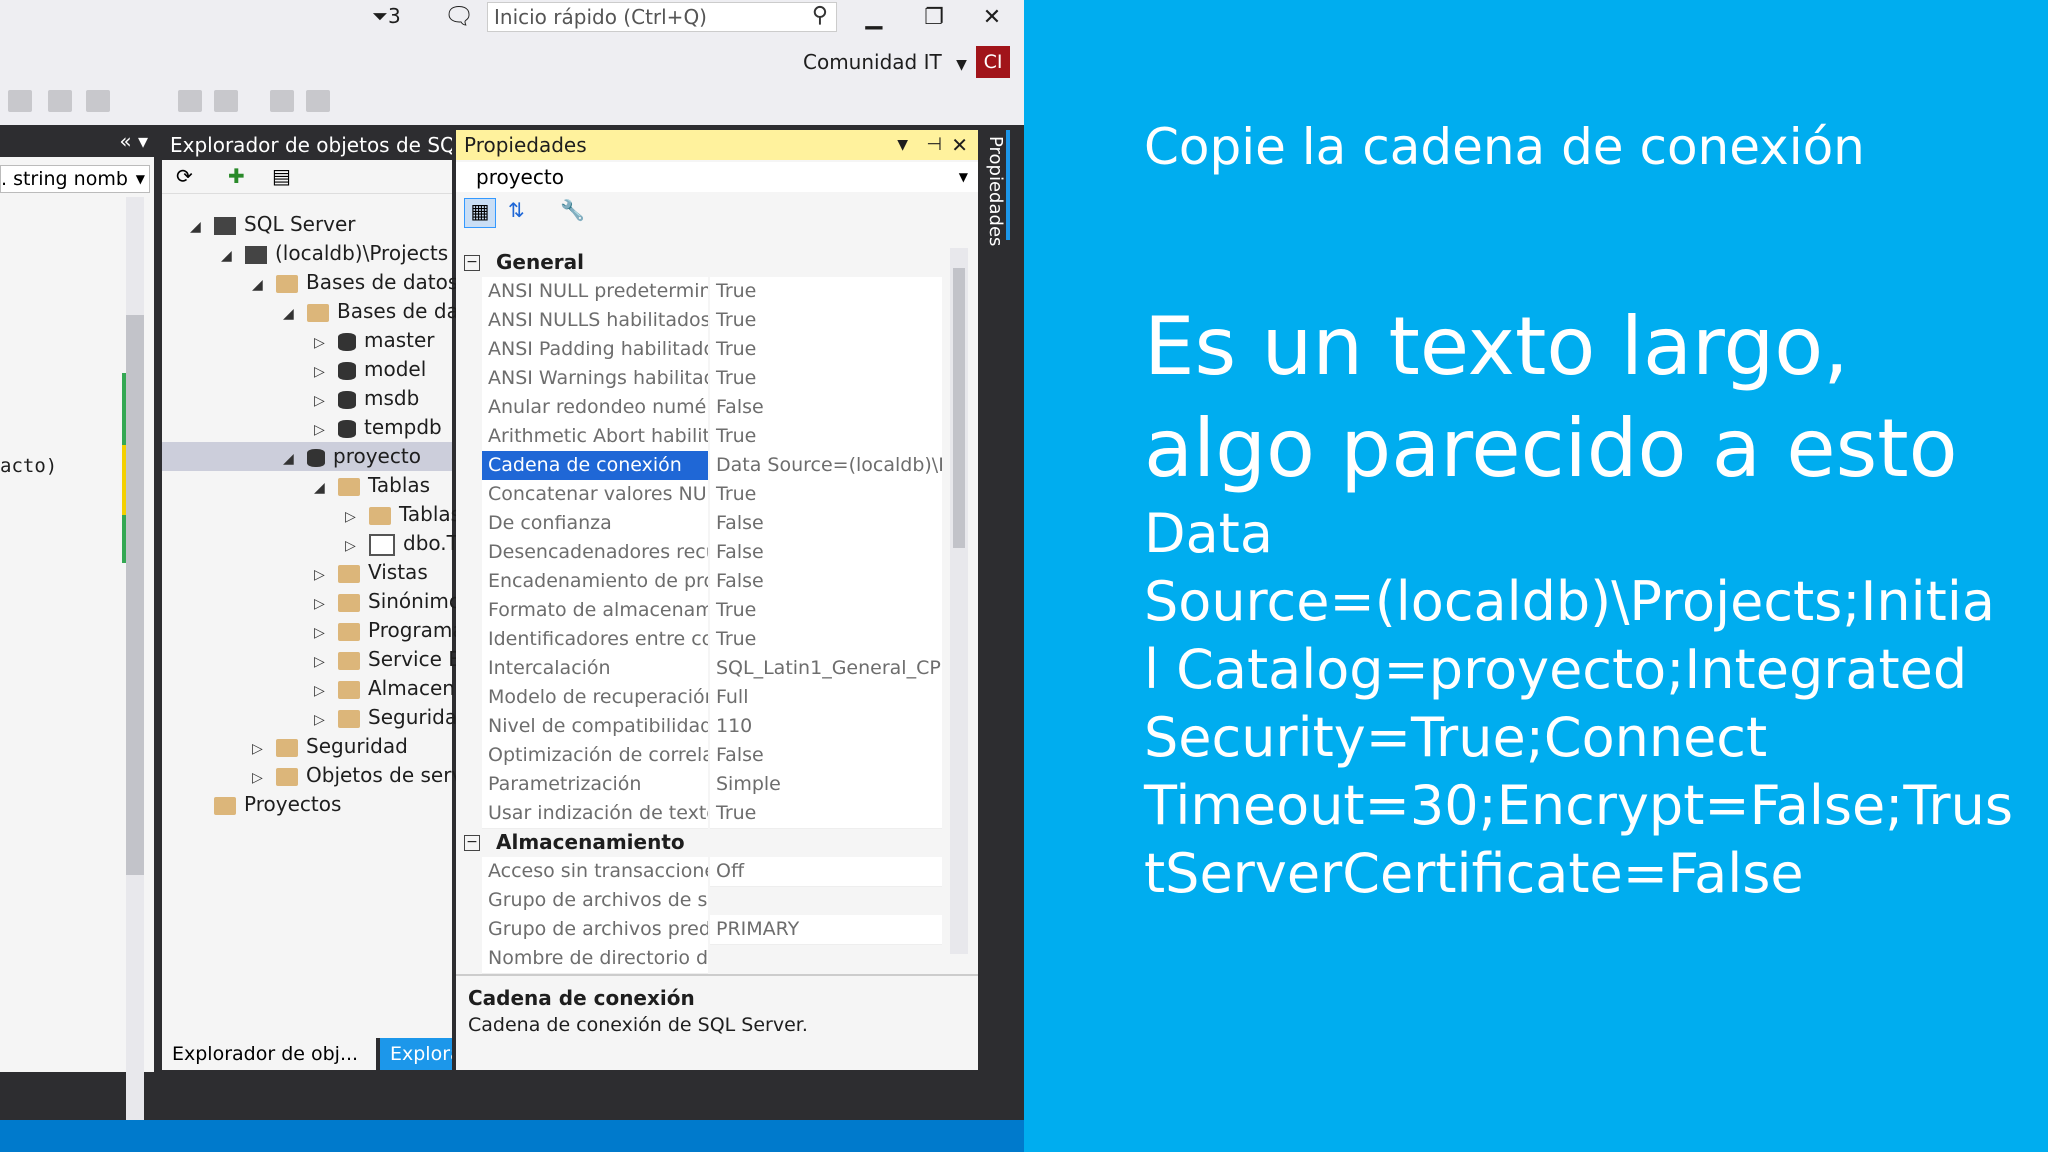 The height and width of the screenshot is (1152, 2048). What do you see at coordinates (330, 543) in the screenshot?
I see `tree-node: ▷ dbo.Table` at bounding box center [330, 543].